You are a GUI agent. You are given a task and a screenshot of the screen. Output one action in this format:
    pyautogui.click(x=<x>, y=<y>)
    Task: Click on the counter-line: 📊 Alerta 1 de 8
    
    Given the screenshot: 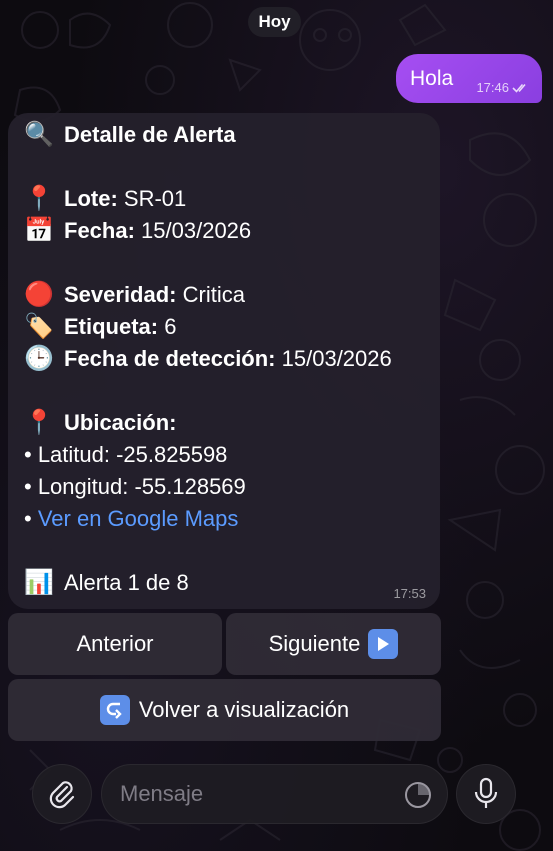 What is the action you would take?
    pyautogui.click(x=226, y=583)
    